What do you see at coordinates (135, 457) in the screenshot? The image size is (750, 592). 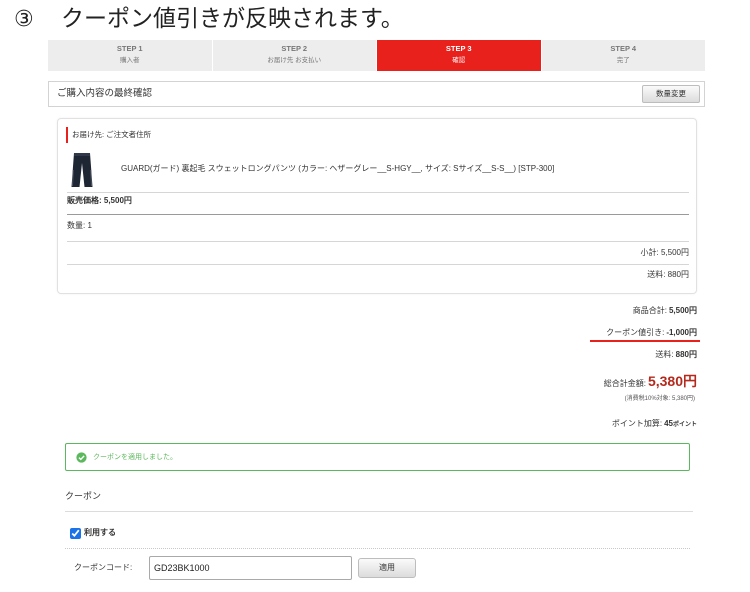 I see `notice-message: クーポンを適用しました。` at bounding box center [135, 457].